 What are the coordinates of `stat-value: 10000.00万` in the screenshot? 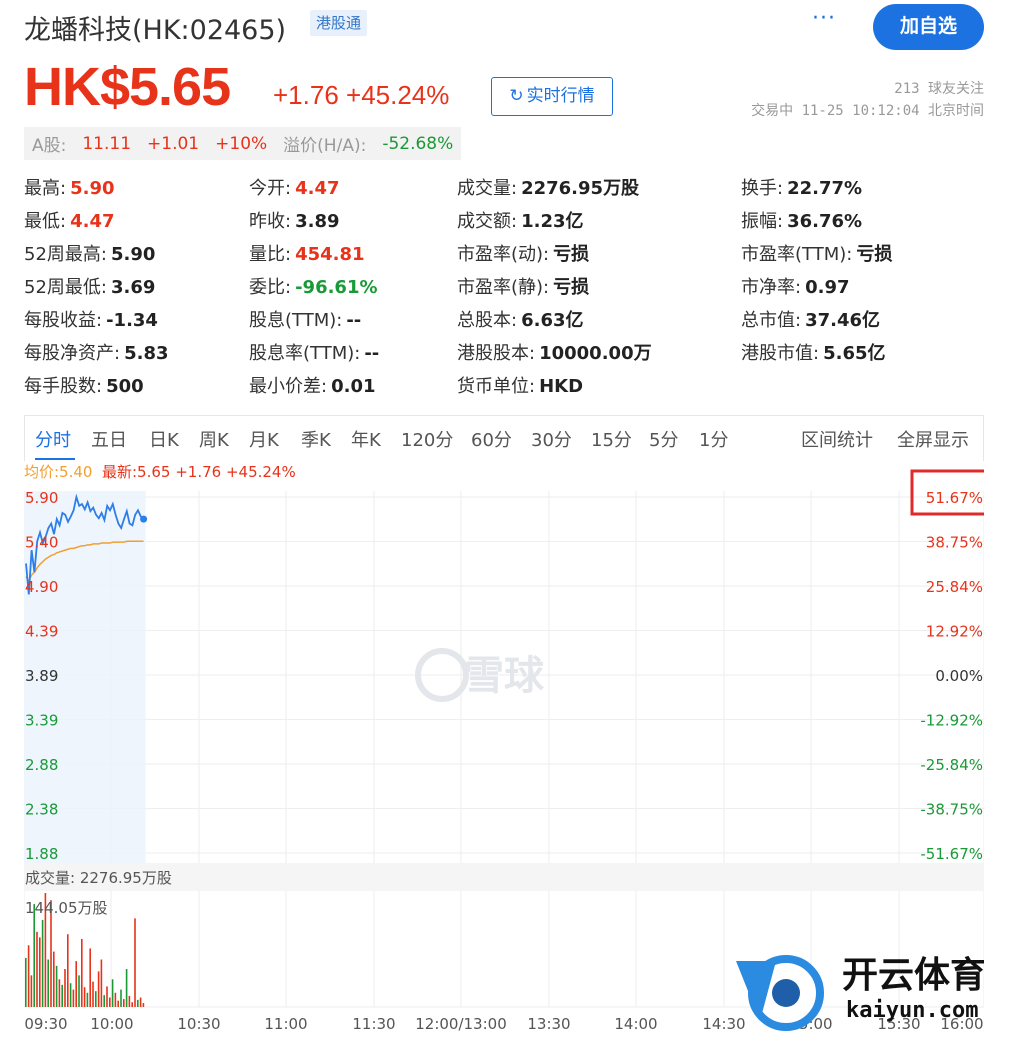 It's located at (595, 353).